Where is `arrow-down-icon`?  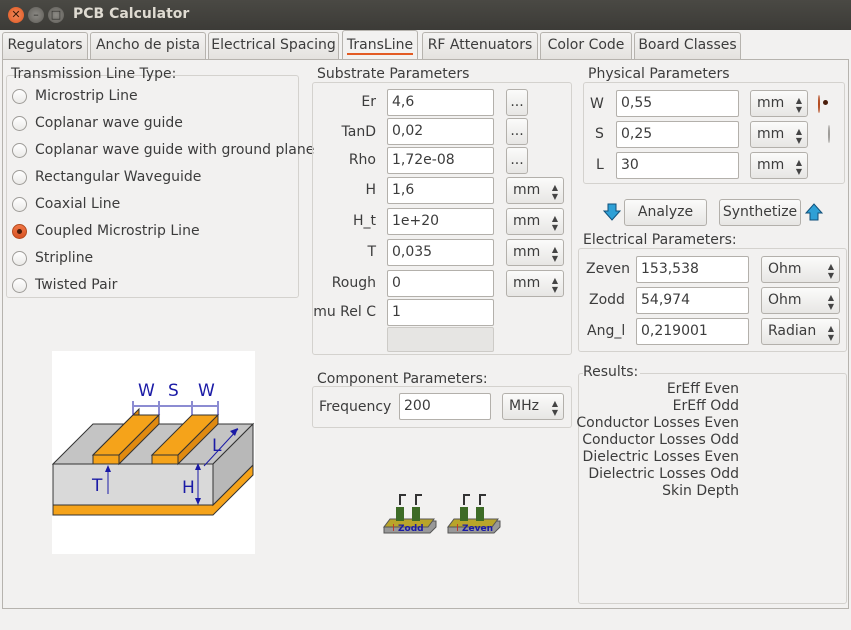
arrow-down-icon is located at coordinates (612, 212).